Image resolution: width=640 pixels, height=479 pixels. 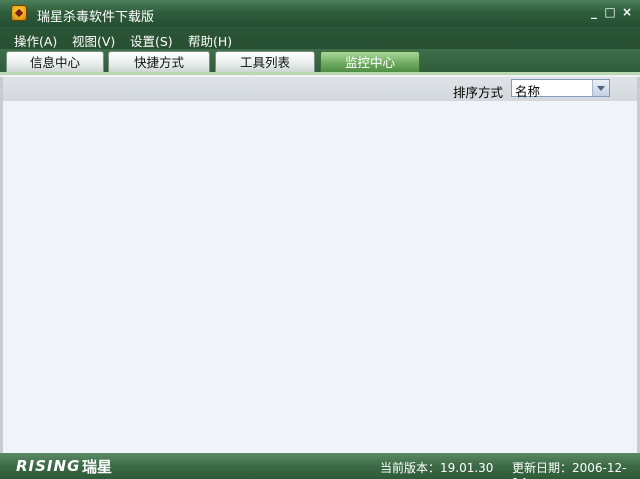 What do you see at coordinates (594, 12) in the screenshot?
I see `minimize-button: _` at bounding box center [594, 12].